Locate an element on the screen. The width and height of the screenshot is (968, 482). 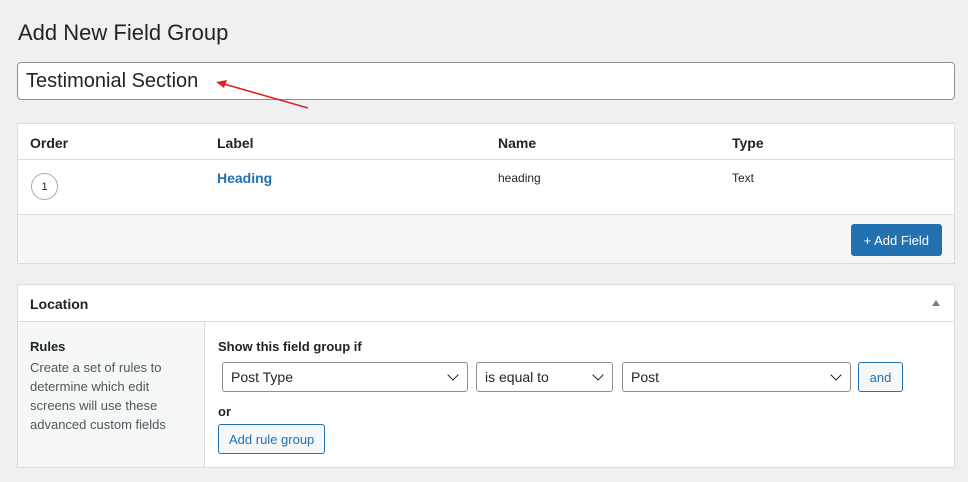
param-select-value: Post Type is located at coordinates (262, 377).